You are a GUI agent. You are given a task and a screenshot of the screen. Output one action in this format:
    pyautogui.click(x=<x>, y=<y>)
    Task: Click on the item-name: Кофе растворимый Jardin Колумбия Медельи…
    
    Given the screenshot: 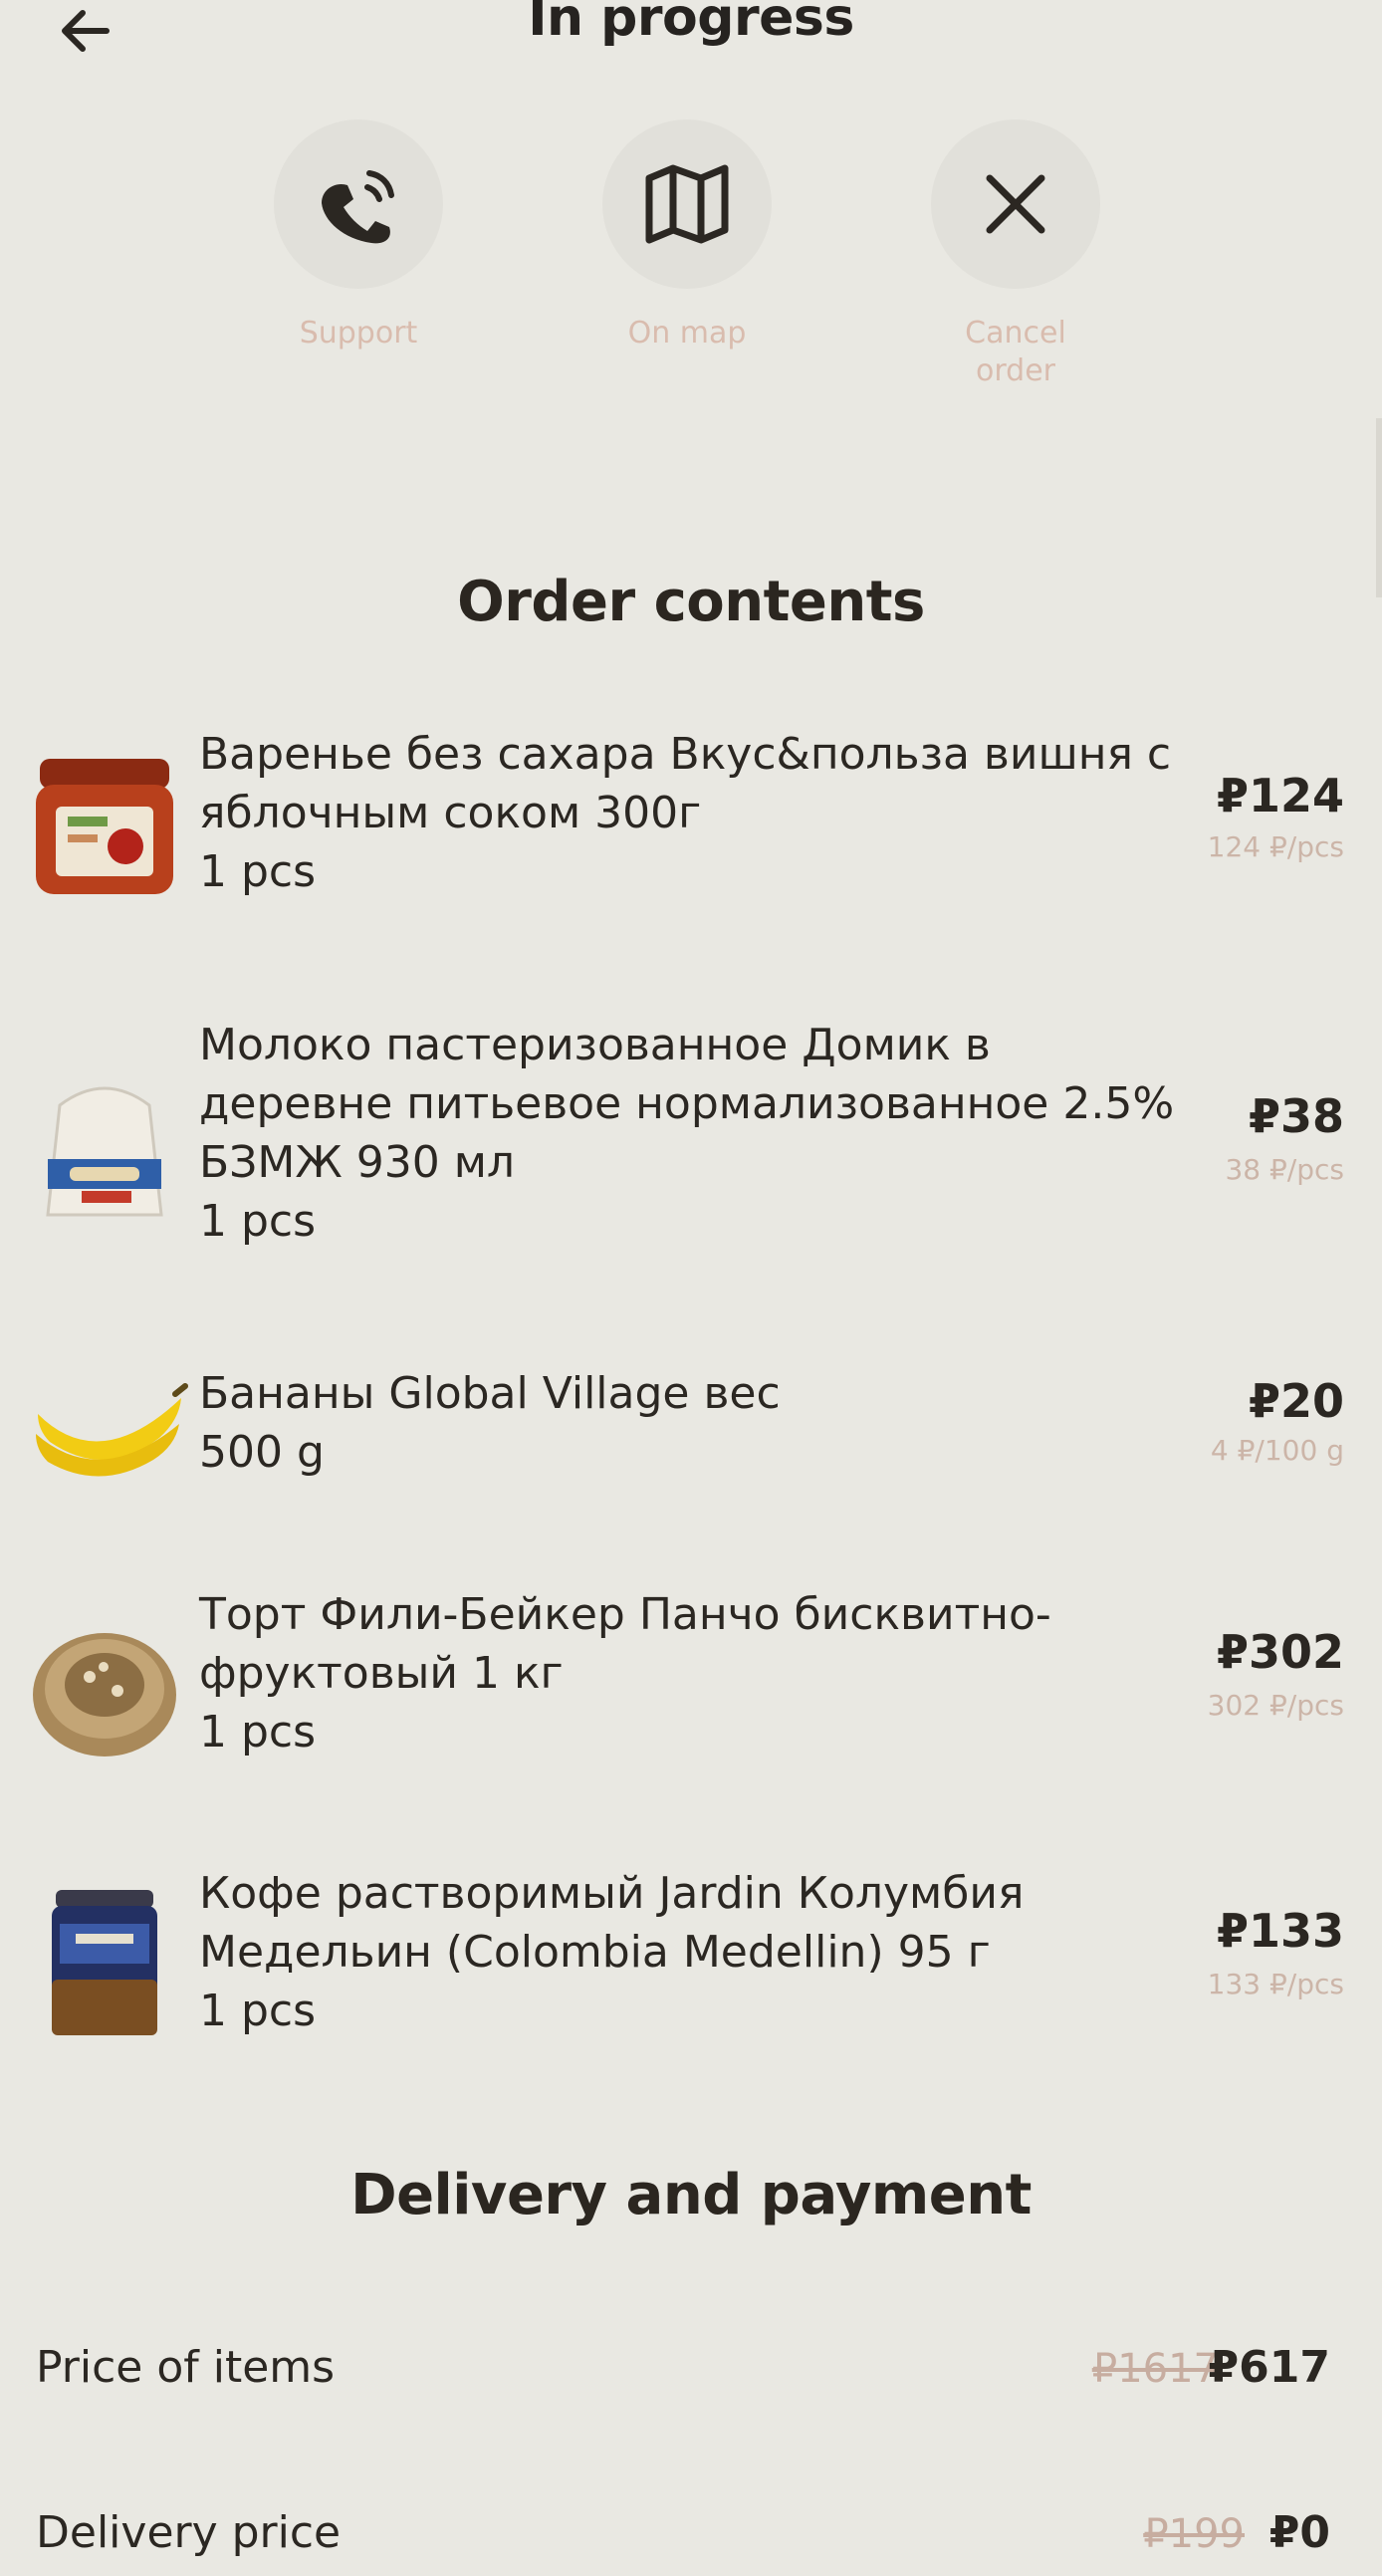 What is the action you would take?
    pyautogui.click(x=612, y=1923)
    